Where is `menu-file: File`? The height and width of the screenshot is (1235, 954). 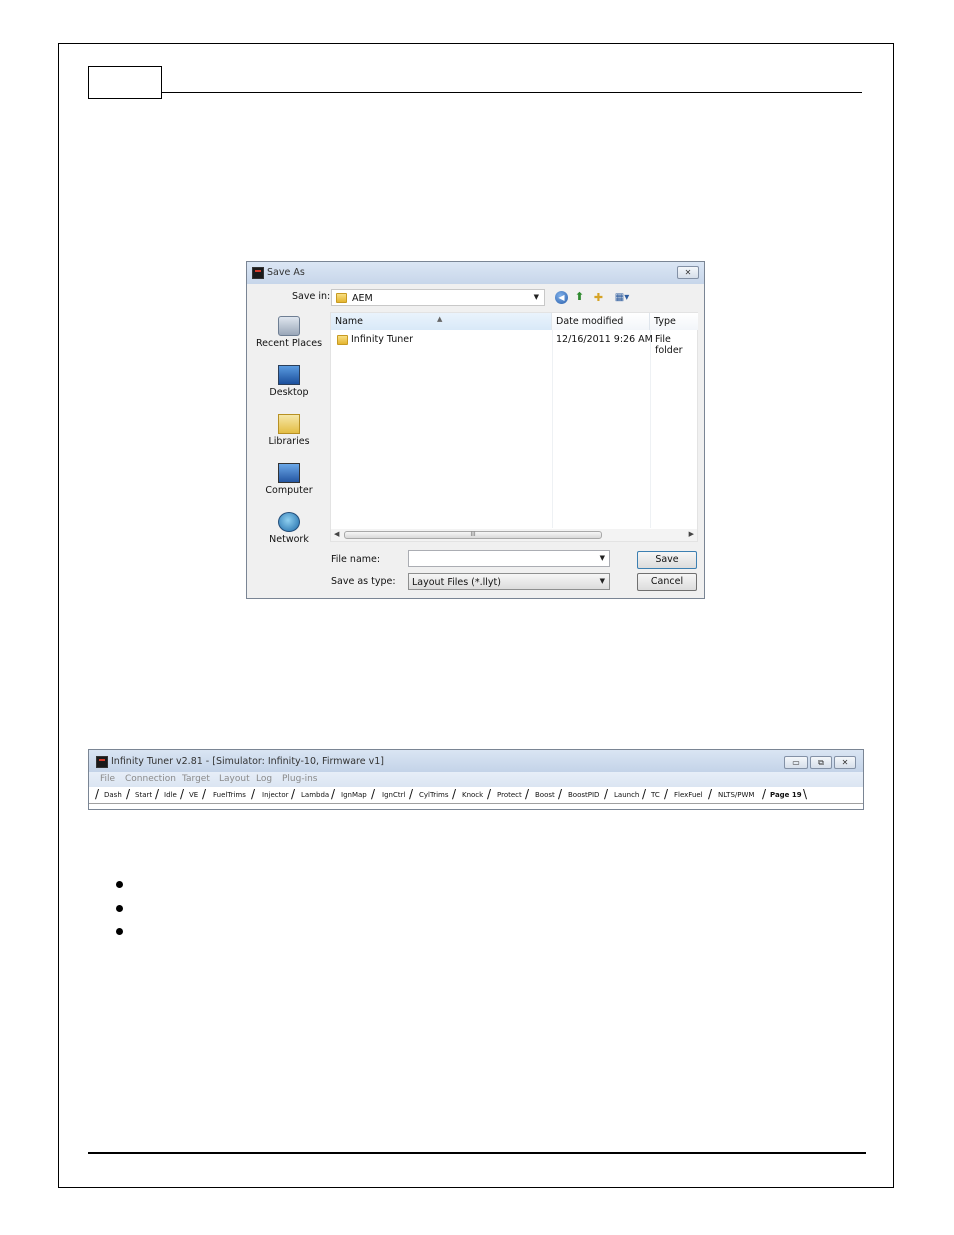 menu-file: File is located at coordinates (107, 779).